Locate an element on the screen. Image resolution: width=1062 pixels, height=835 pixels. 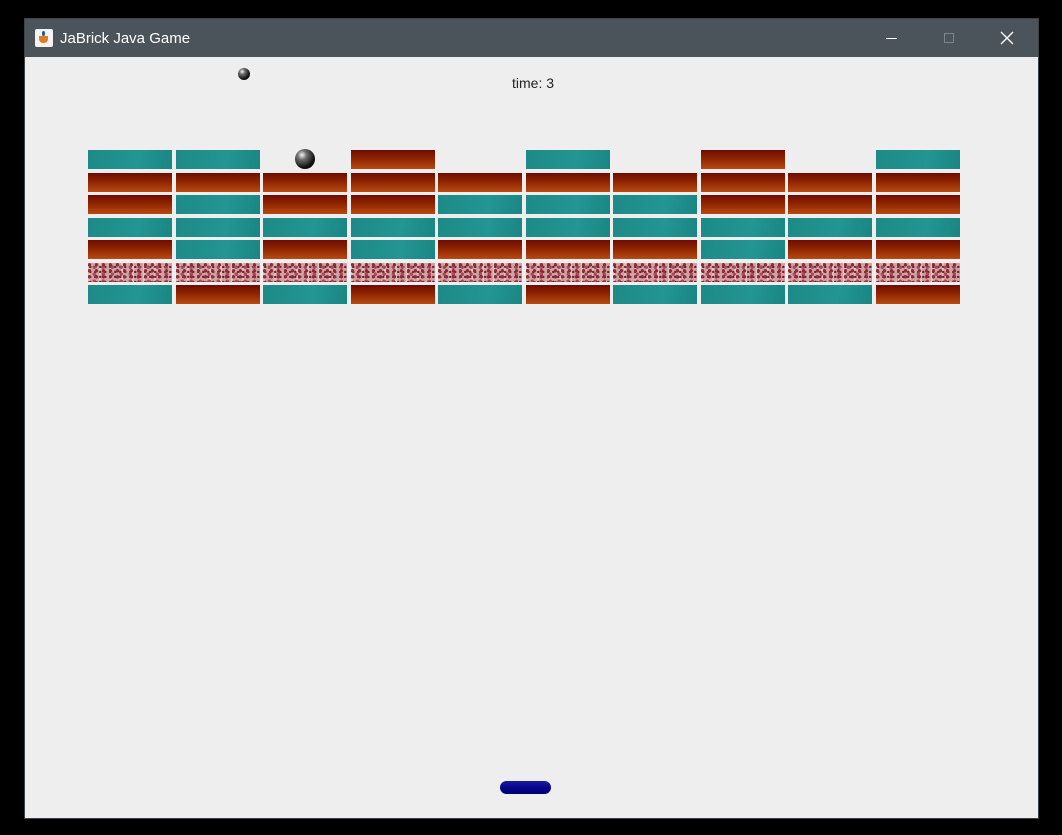
minimize-icon is located at coordinates (891, 38).